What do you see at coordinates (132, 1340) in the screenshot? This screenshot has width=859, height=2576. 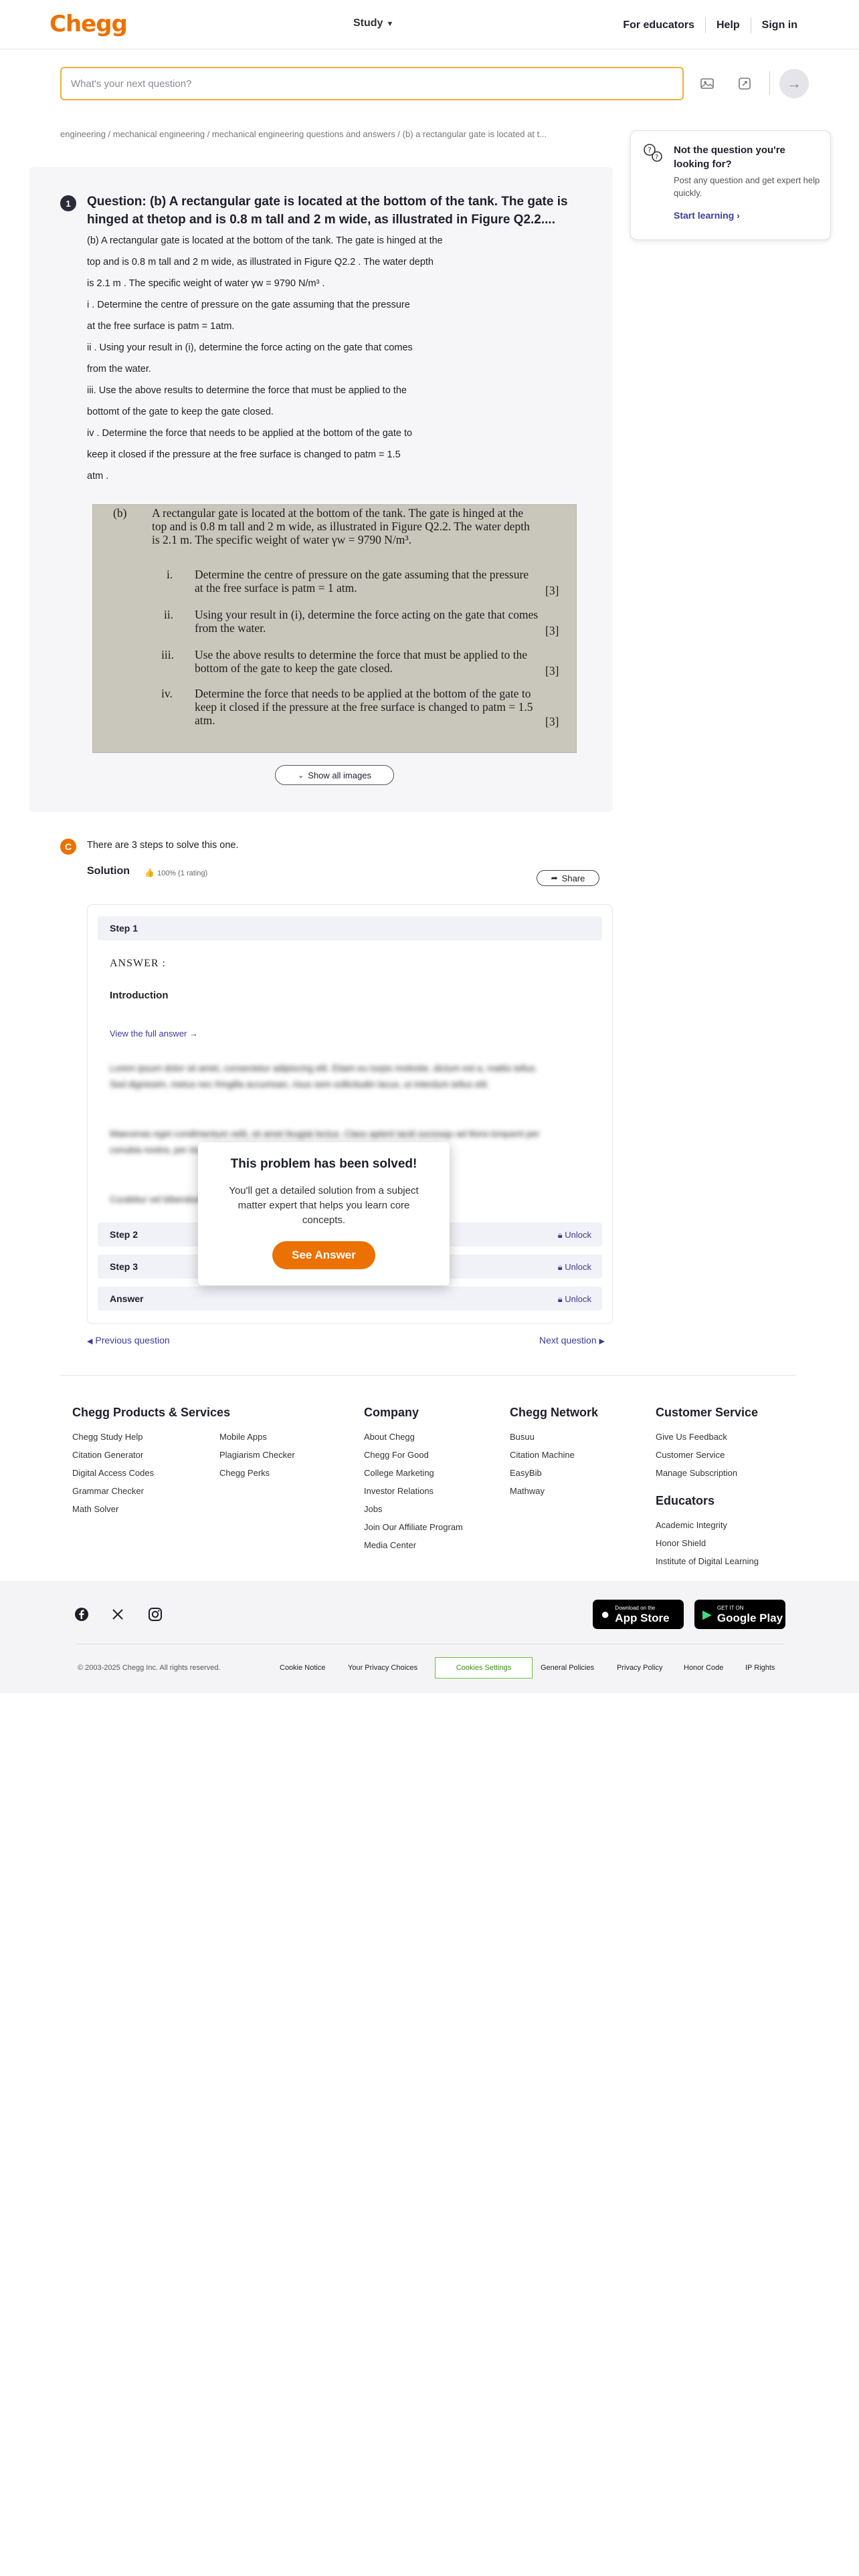 I see `previous-question-label: Previous question` at bounding box center [132, 1340].